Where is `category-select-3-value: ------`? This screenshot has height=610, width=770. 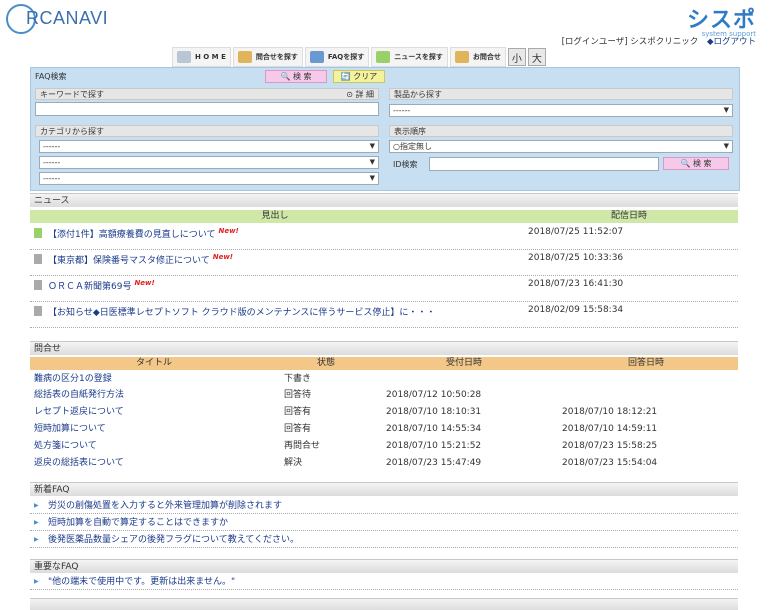 category-select-3-value: ------ is located at coordinates (52, 178).